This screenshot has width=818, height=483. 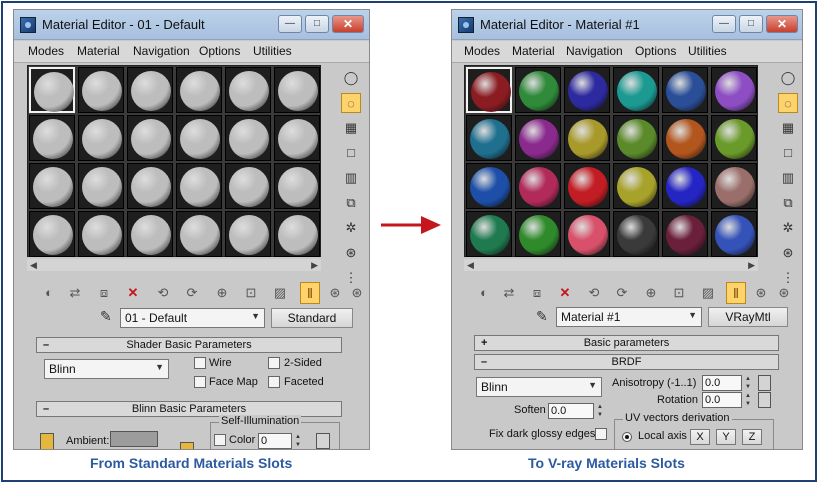 What do you see at coordinates (200, 382) in the screenshot?
I see `face-map-checkbox` at bounding box center [200, 382].